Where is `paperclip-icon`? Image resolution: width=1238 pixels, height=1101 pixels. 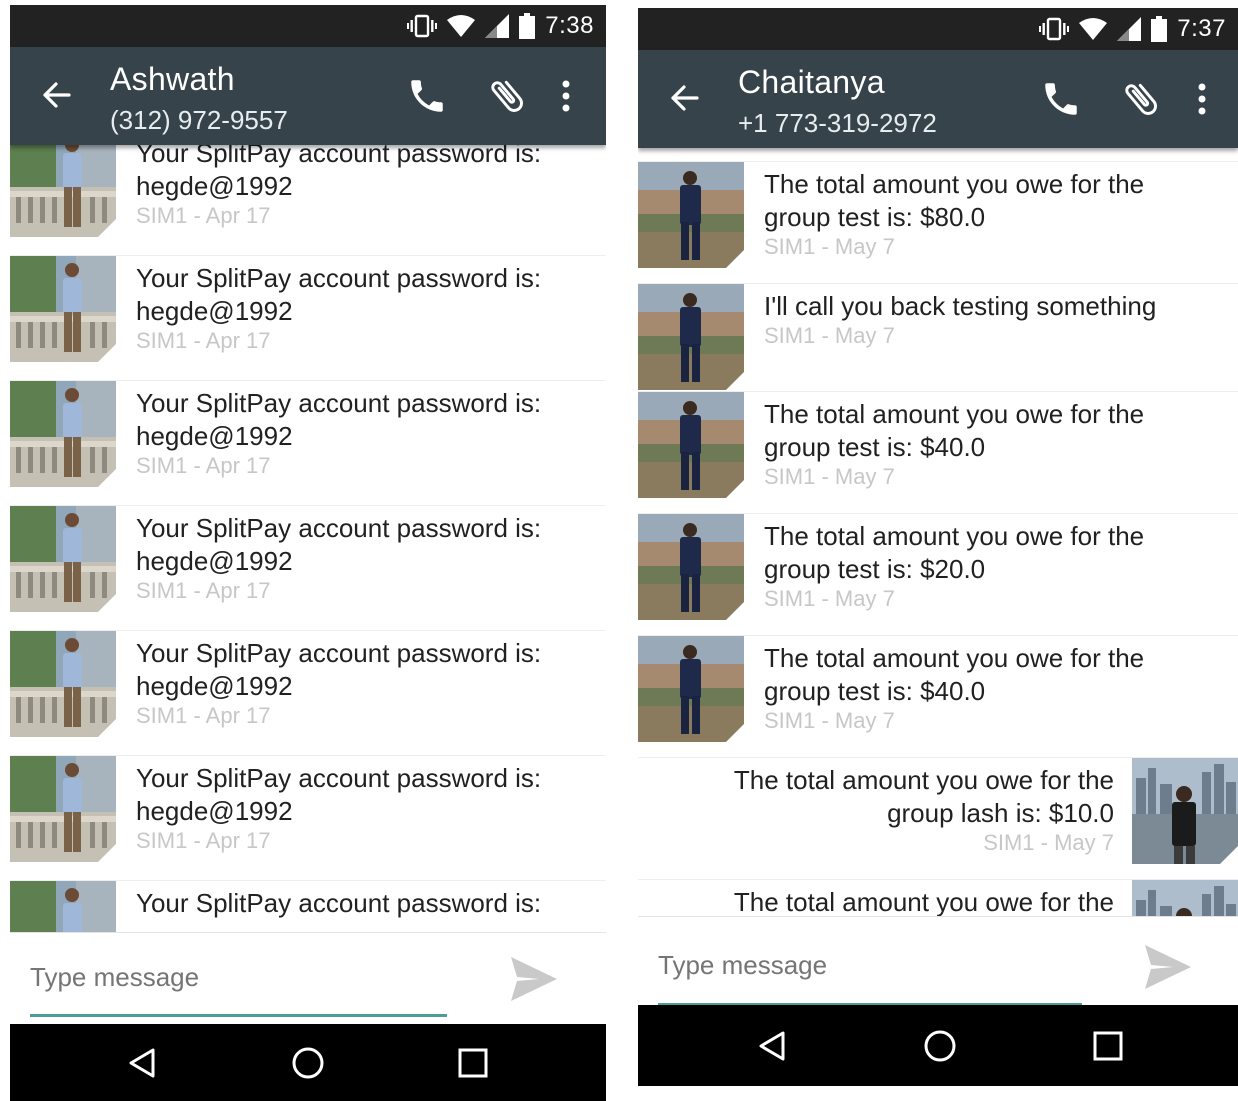 paperclip-icon is located at coordinates (507, 96).